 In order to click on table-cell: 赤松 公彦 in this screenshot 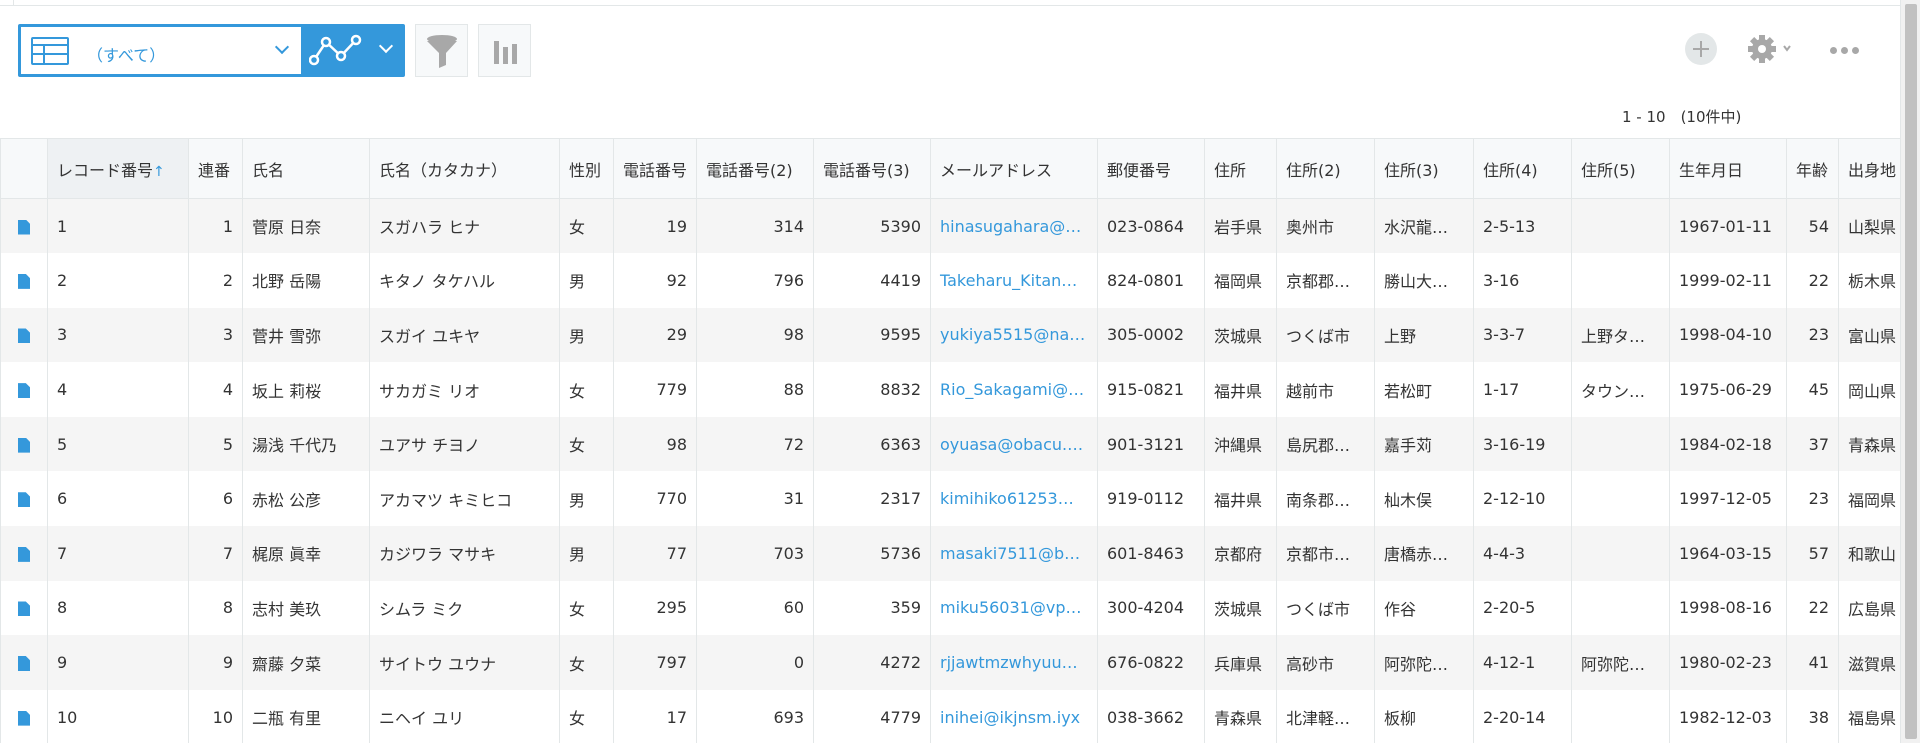, I will do `click(306, 499)`.